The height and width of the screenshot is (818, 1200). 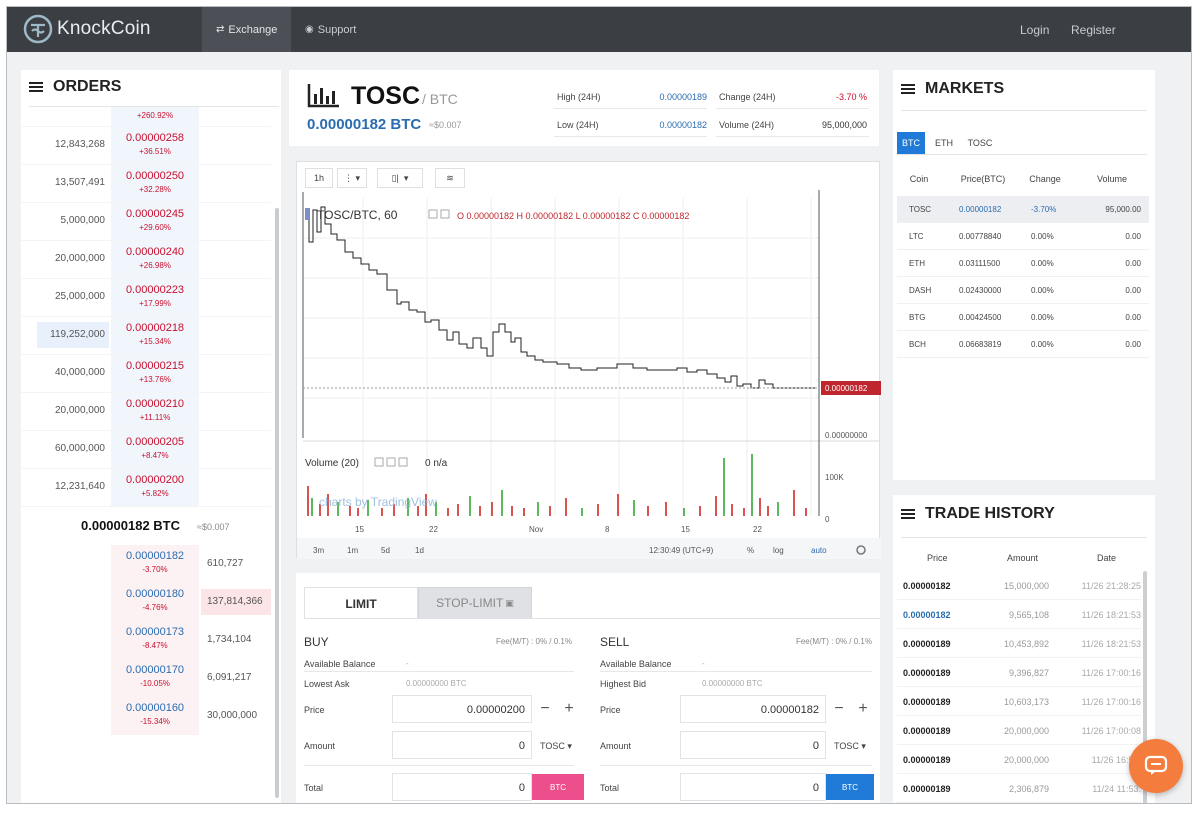 I want to click on orderbook-current-usd: ≈$0.007, so click(x=213, y=527).